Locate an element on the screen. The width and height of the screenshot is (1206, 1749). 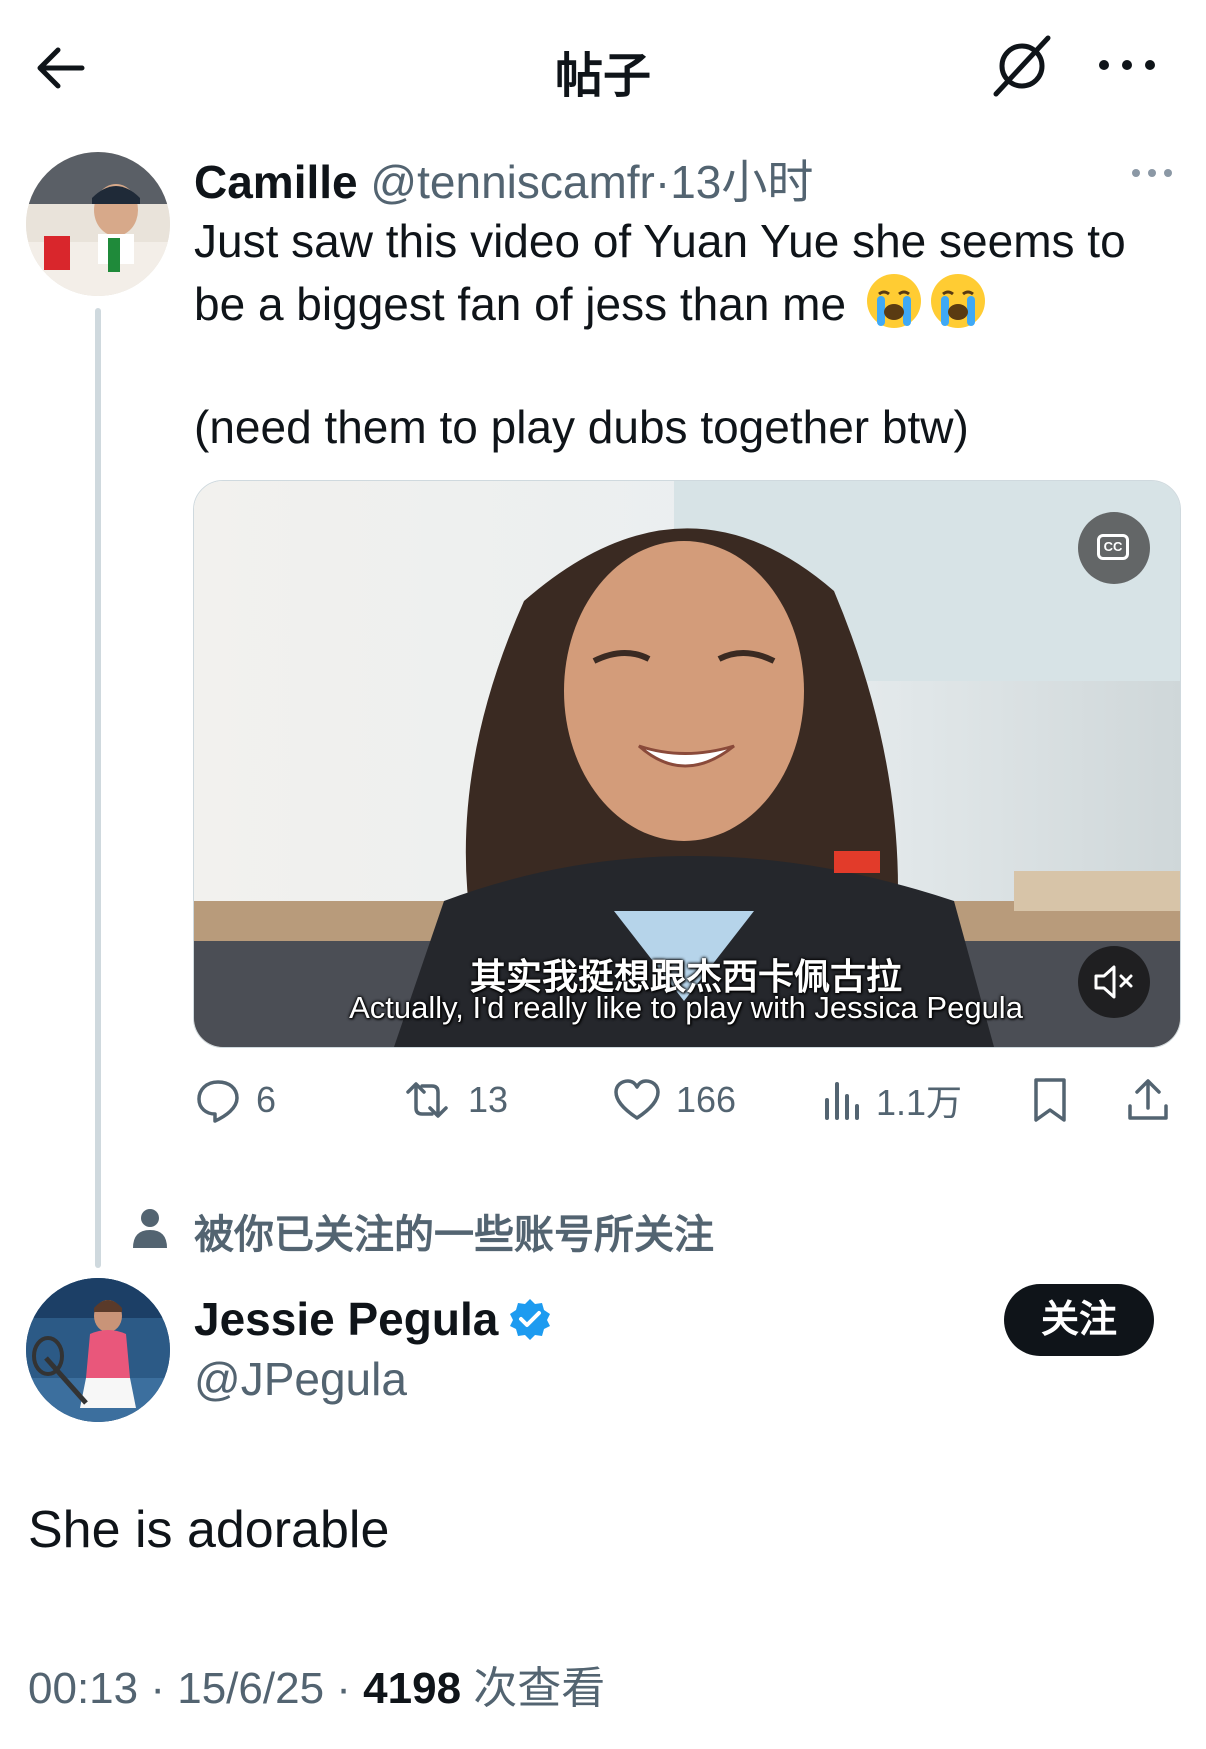
view-count: 1.1万 is located at coordinates (919, 1102).